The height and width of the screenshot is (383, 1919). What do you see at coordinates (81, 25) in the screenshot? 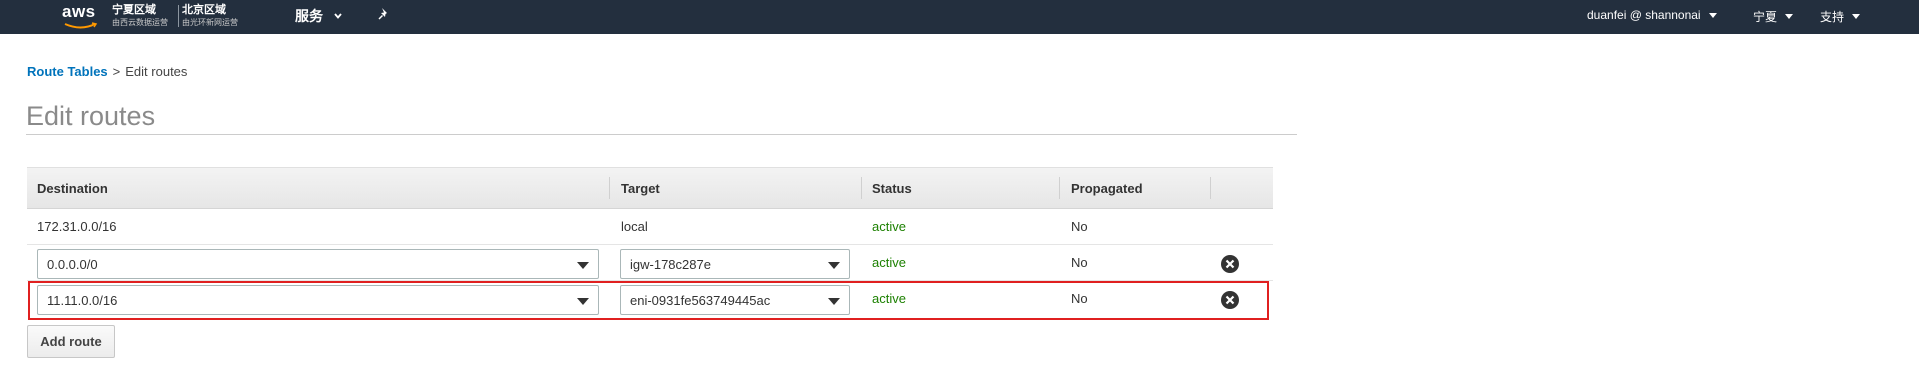
I see `aws-smile-icon` at bounding box center [81, 25].